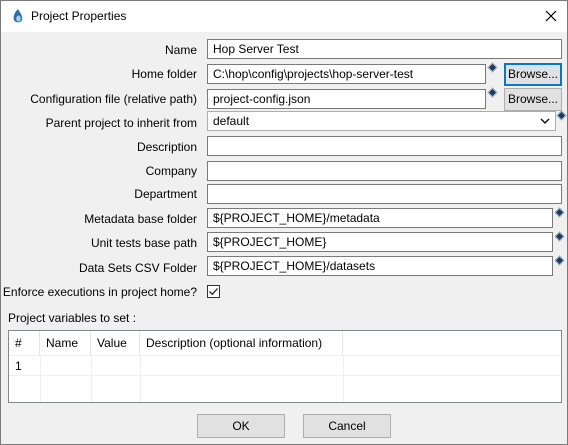 The height and width of the screenshot is (445, 568). I want to click on hop-logo-icon, so click(18, 16).